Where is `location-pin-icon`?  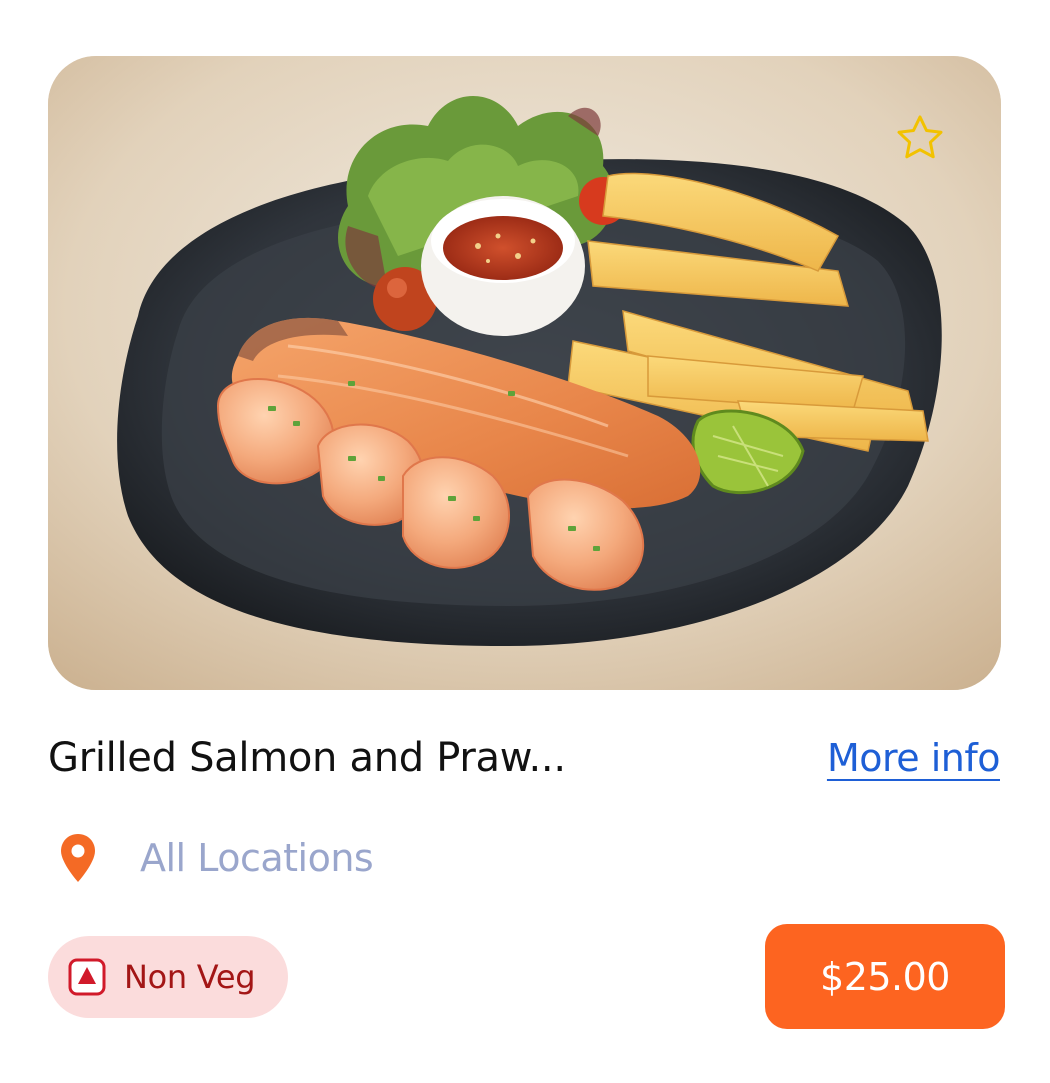
location-pin-icon is located at coordinates (78, 858).